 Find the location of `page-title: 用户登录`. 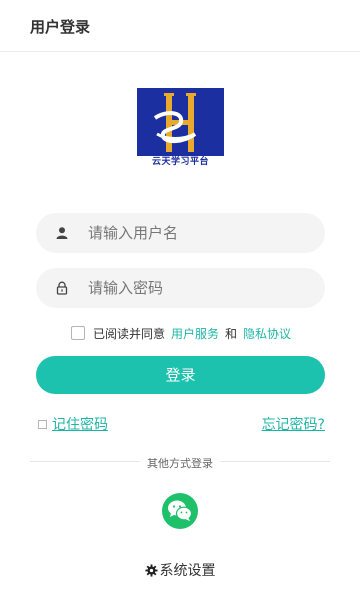

page-title: 用户登录 is located at coordinates (60, 27).